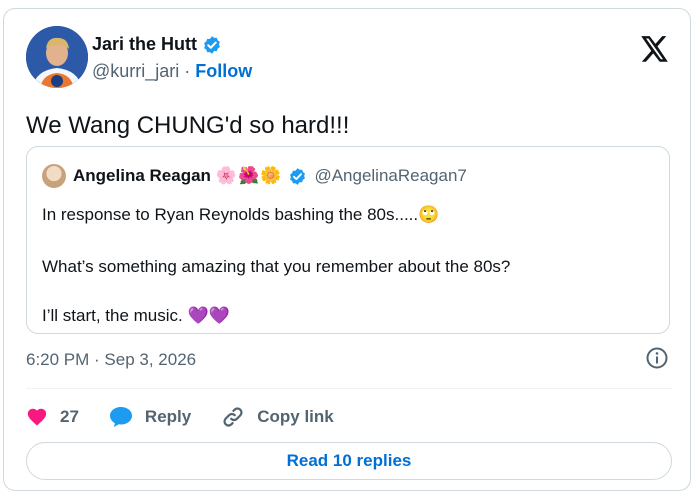 Image resolution: width=698 pixels, height=503 pixels. What do you see at coordinates (295, 416) in the screenshot?
I see `copy-link-label: Copy link` at bounding box center [295, 416].